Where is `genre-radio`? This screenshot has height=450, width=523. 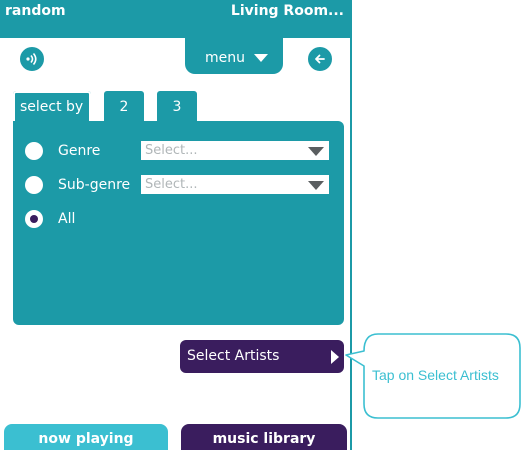
genre-radio is located at coordinates (34, 151).